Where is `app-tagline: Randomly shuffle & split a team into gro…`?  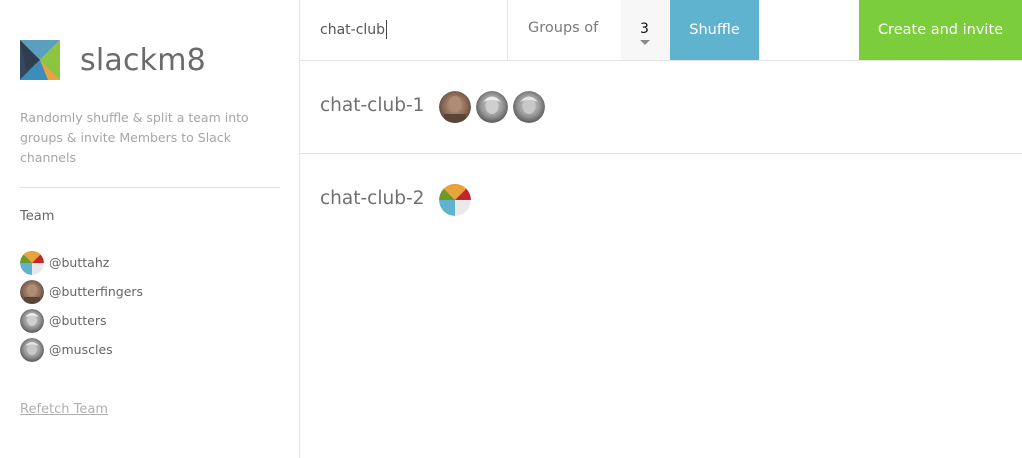
app-tagline: Randomly shuffle & split a team into gro… is located at coordinates (134, 137).